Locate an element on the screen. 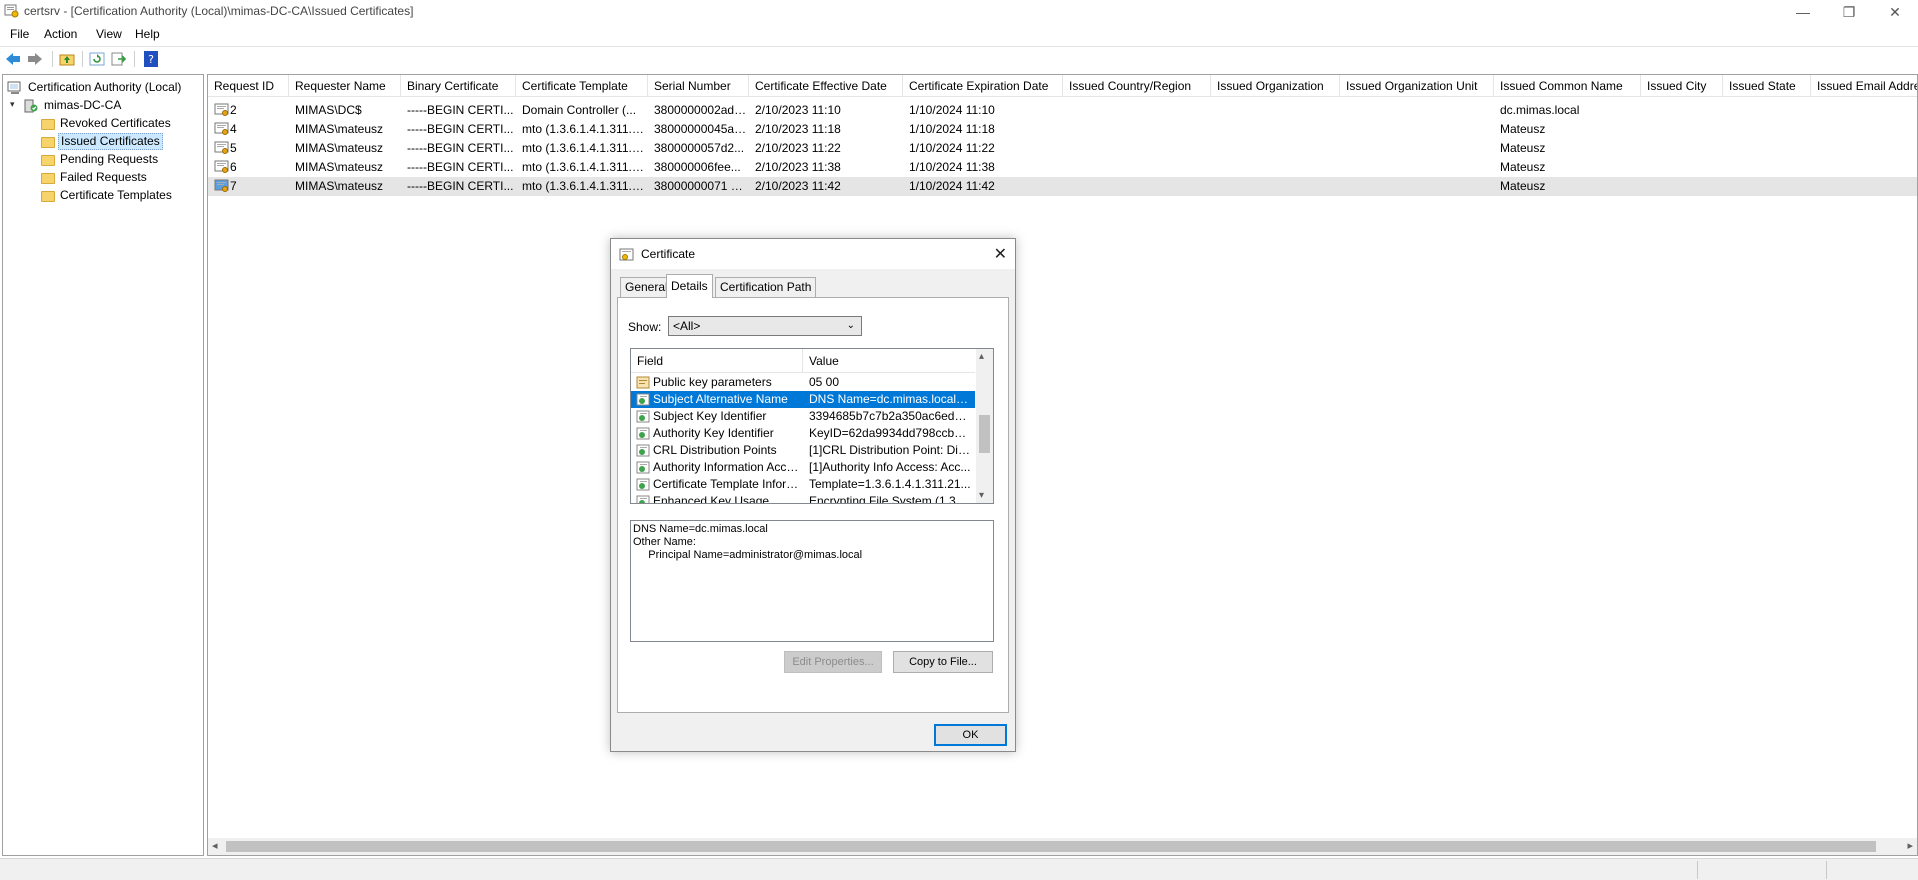 This screenshot has height=880, width=1918. column-value: Value is located at coordinates (889, 361).